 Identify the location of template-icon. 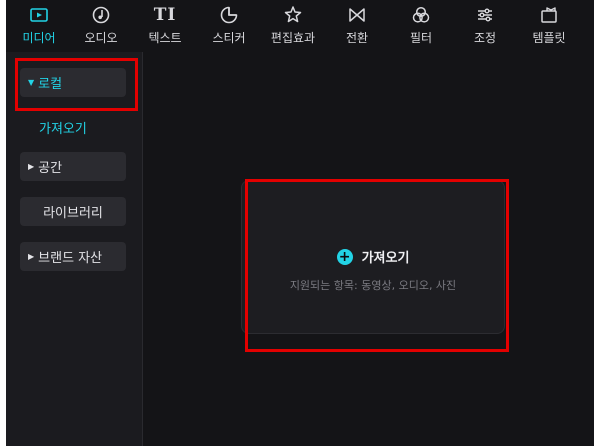
(549, 15).